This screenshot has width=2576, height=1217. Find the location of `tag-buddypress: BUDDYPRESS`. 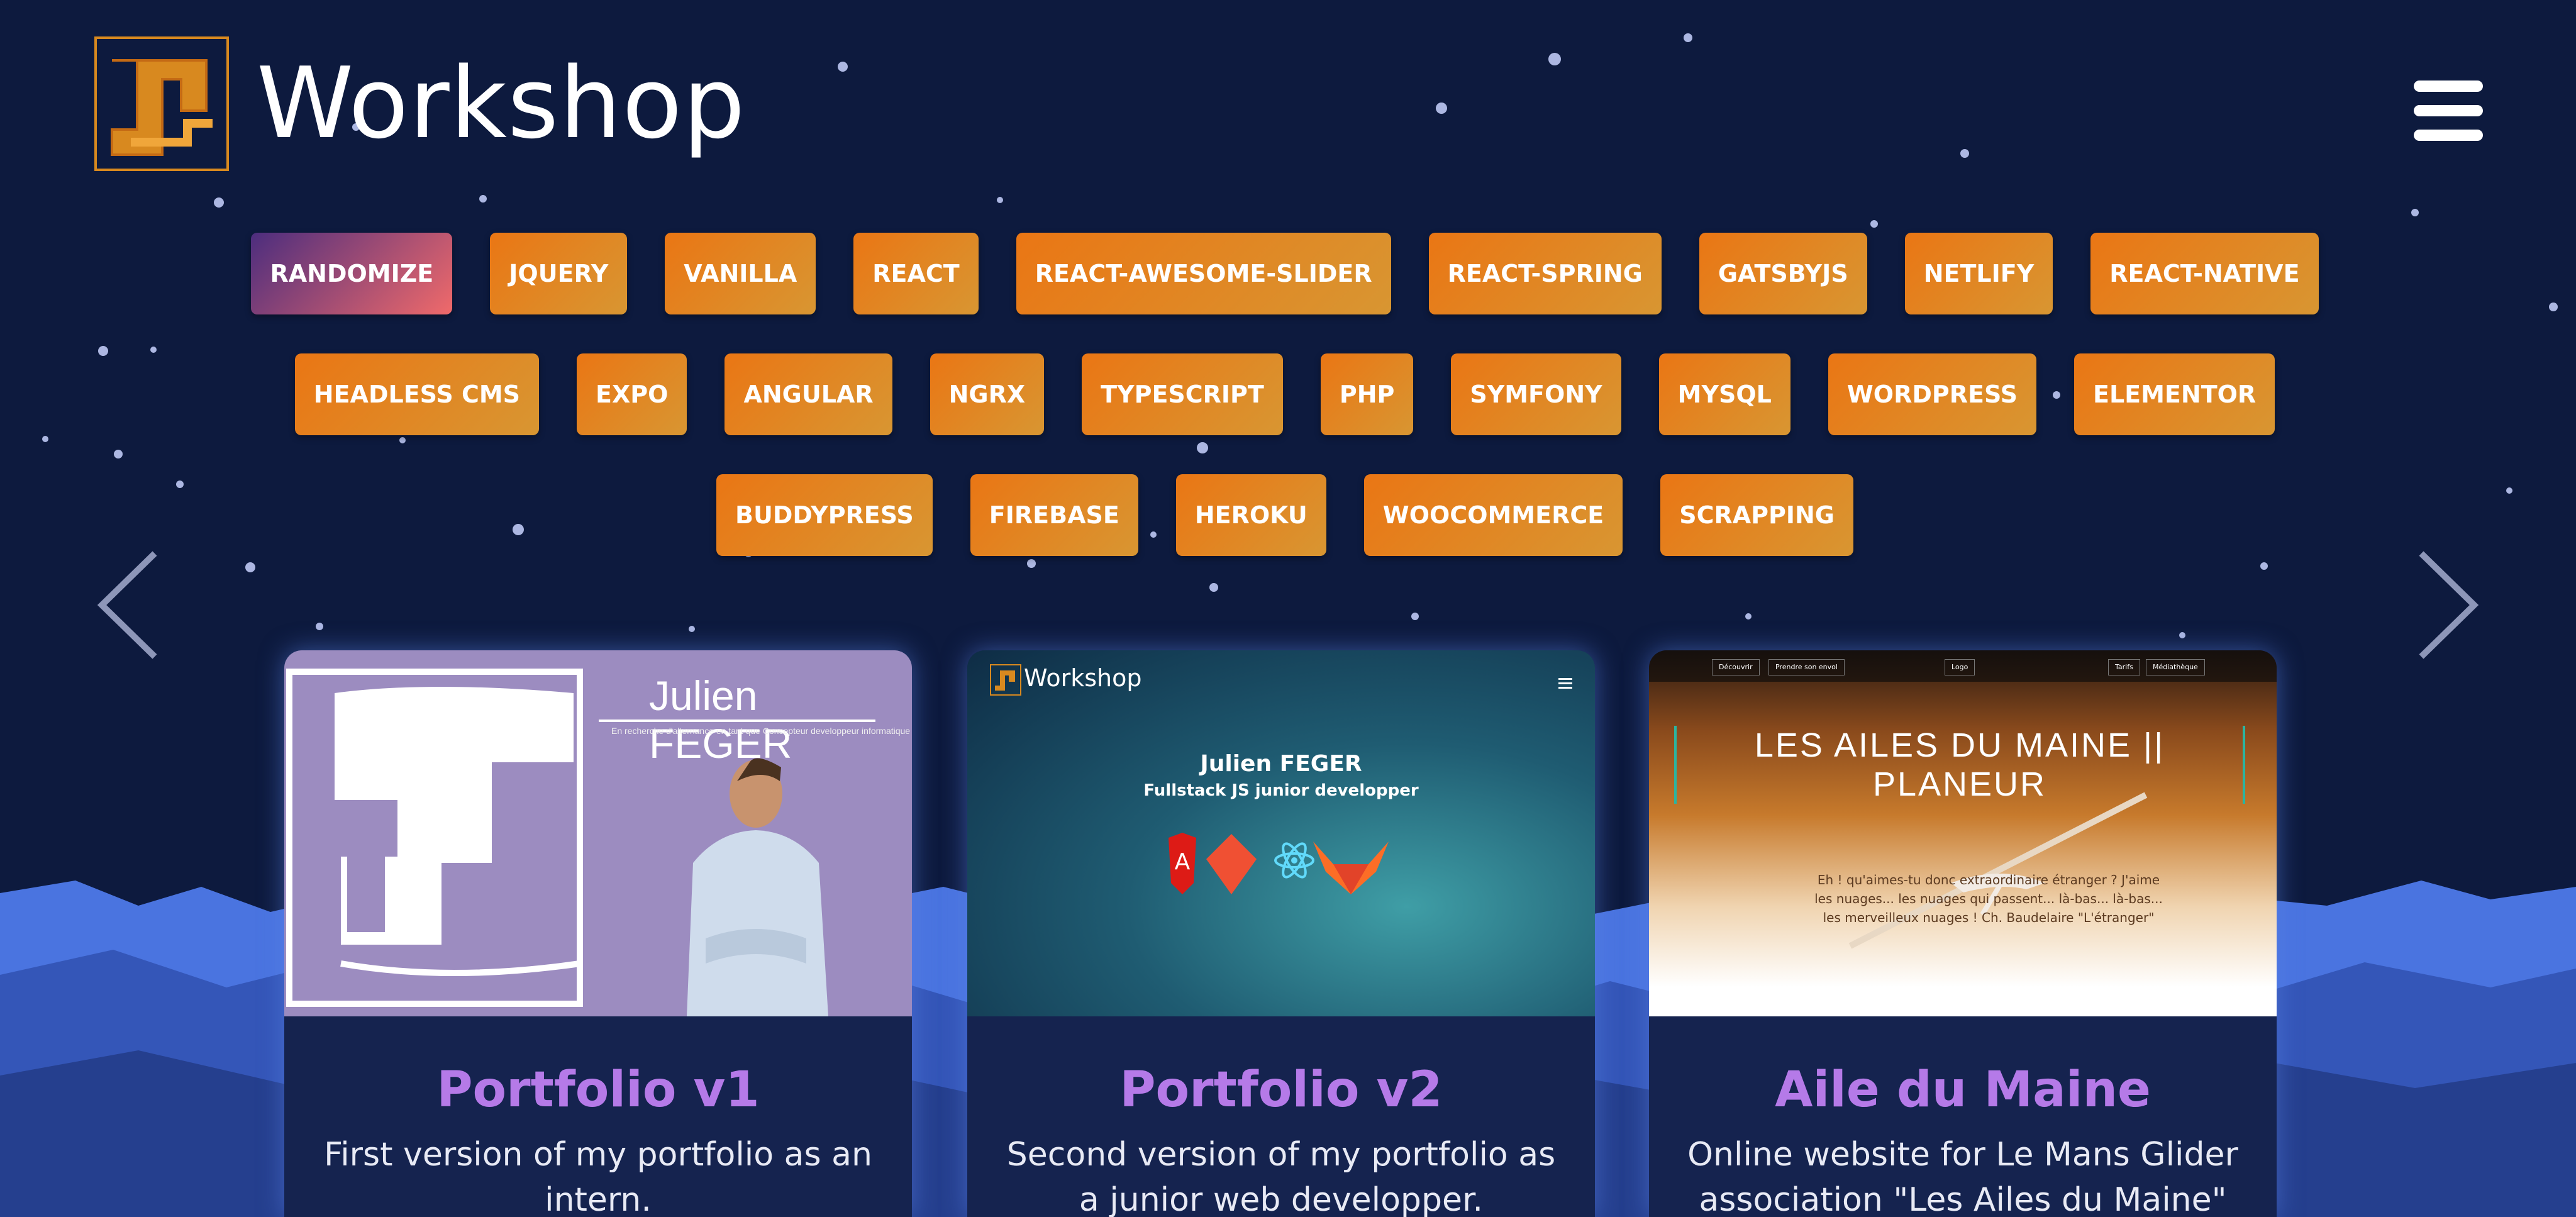

tag-buddypress: BUDDYPRESS is located at coordinates (824, 515).